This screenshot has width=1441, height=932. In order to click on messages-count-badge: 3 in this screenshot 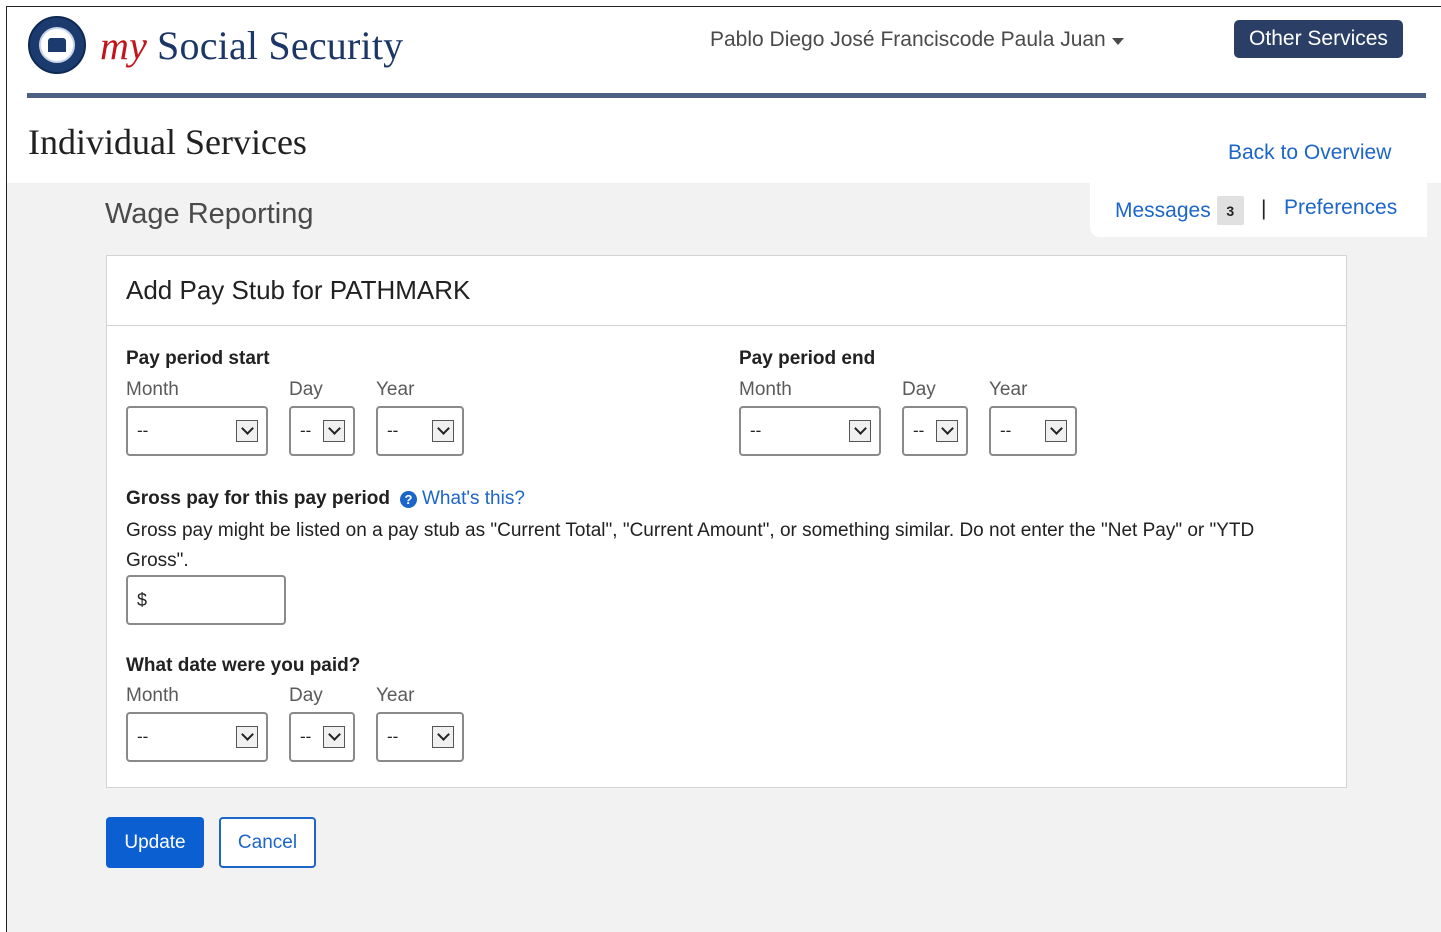, I will do `click(1230, 210)`.